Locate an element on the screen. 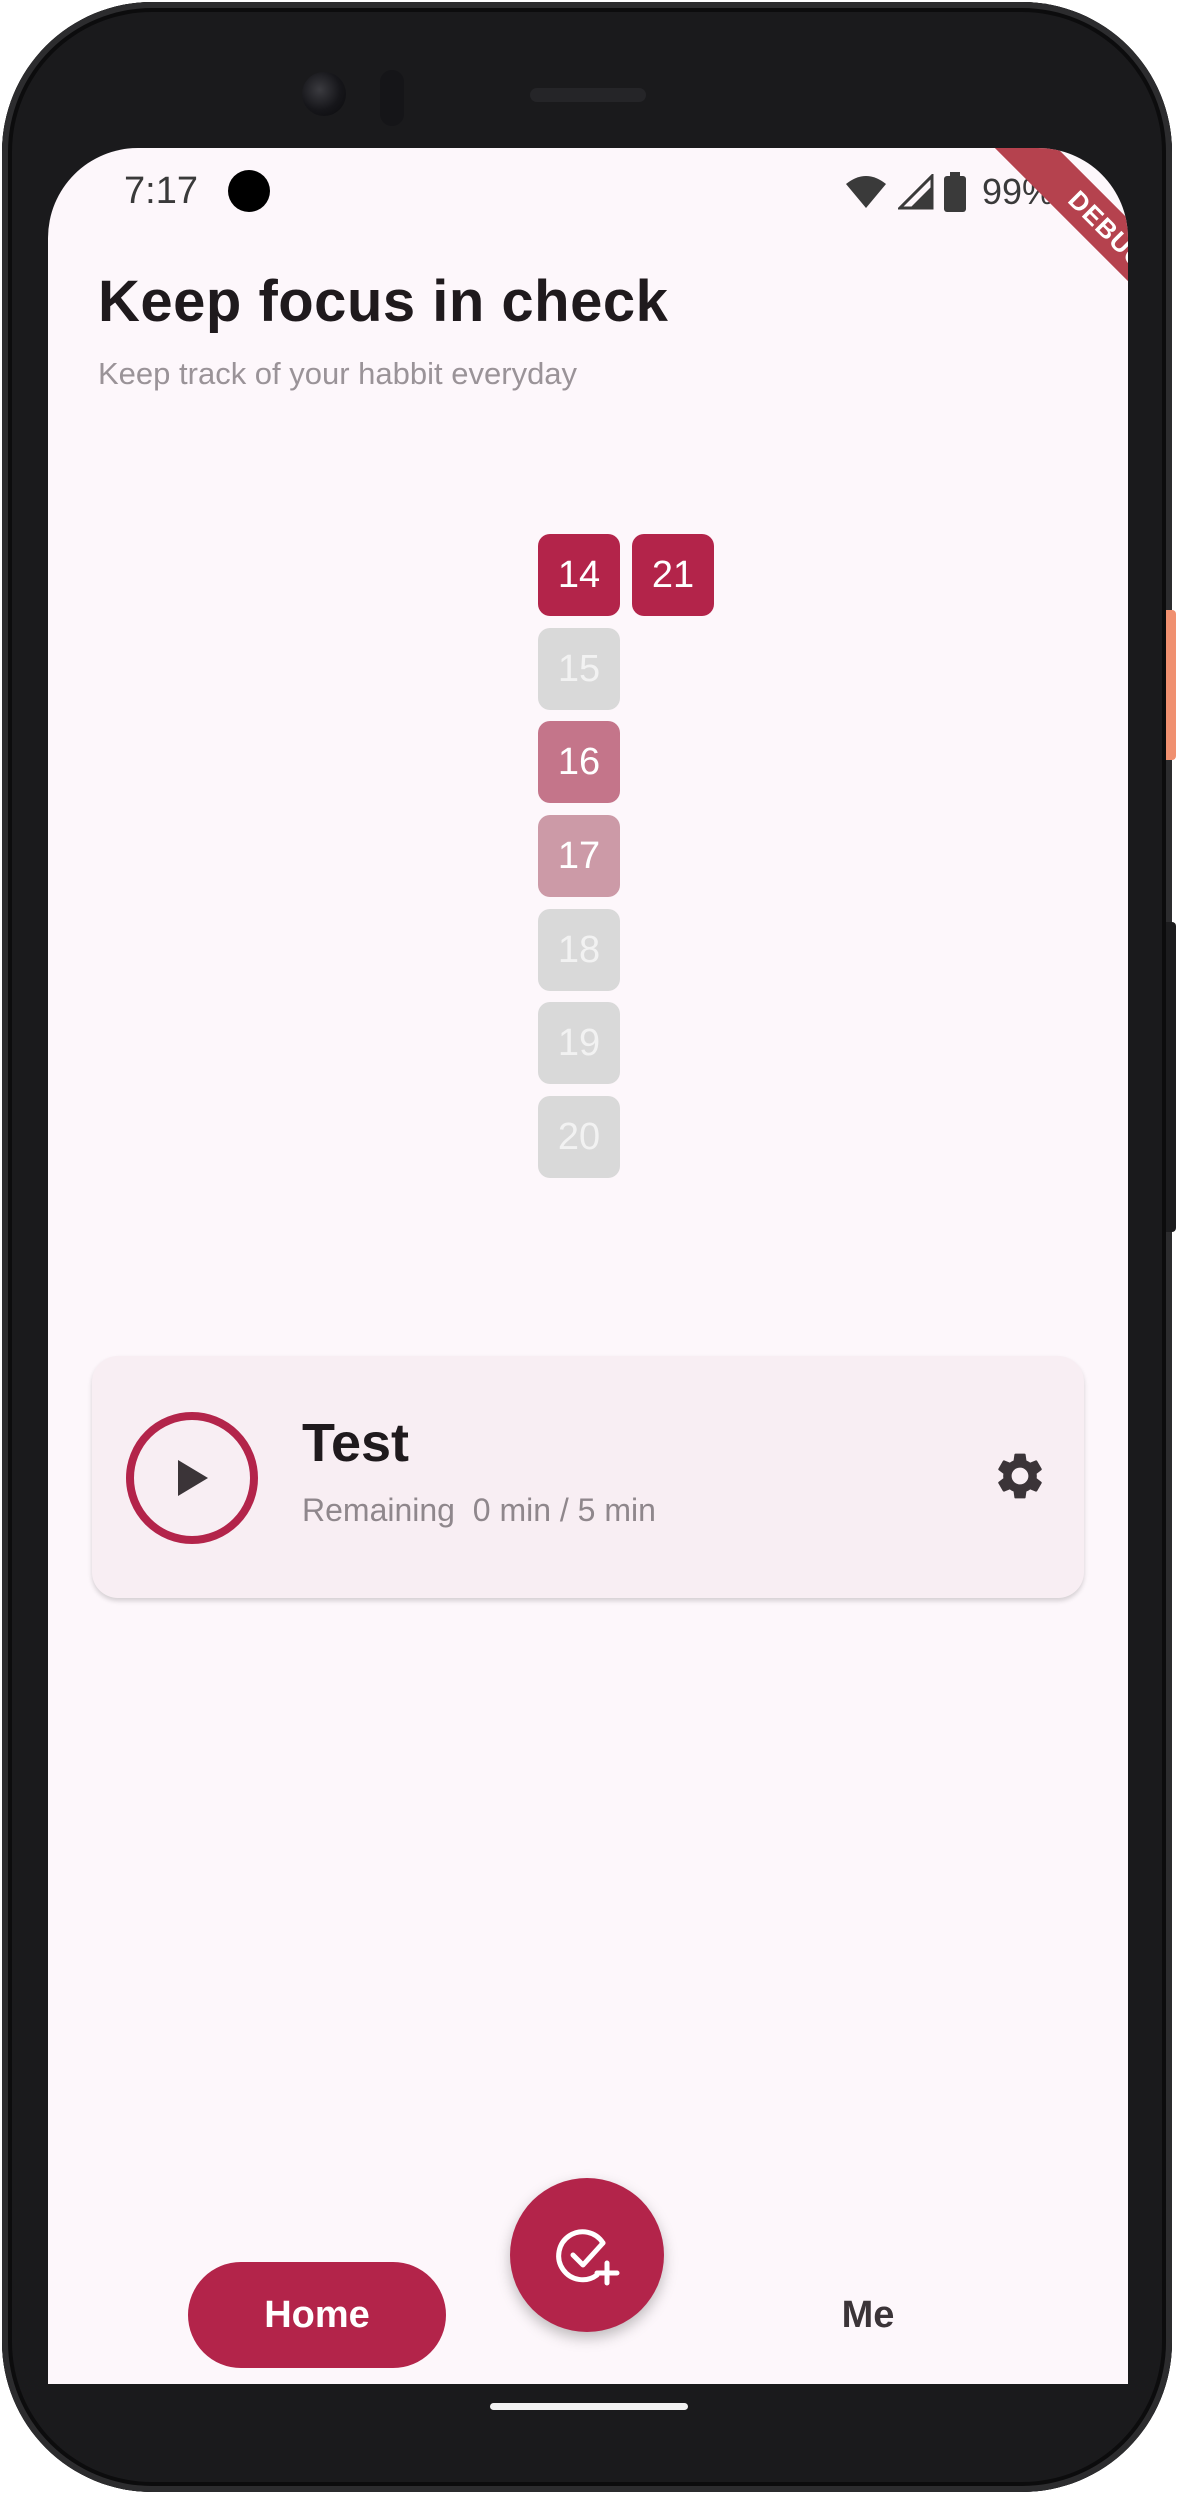 Image resolution: width=1178 pixels, height=2498 pixels. day-cell: 17 is located at coordinates (579, 856).